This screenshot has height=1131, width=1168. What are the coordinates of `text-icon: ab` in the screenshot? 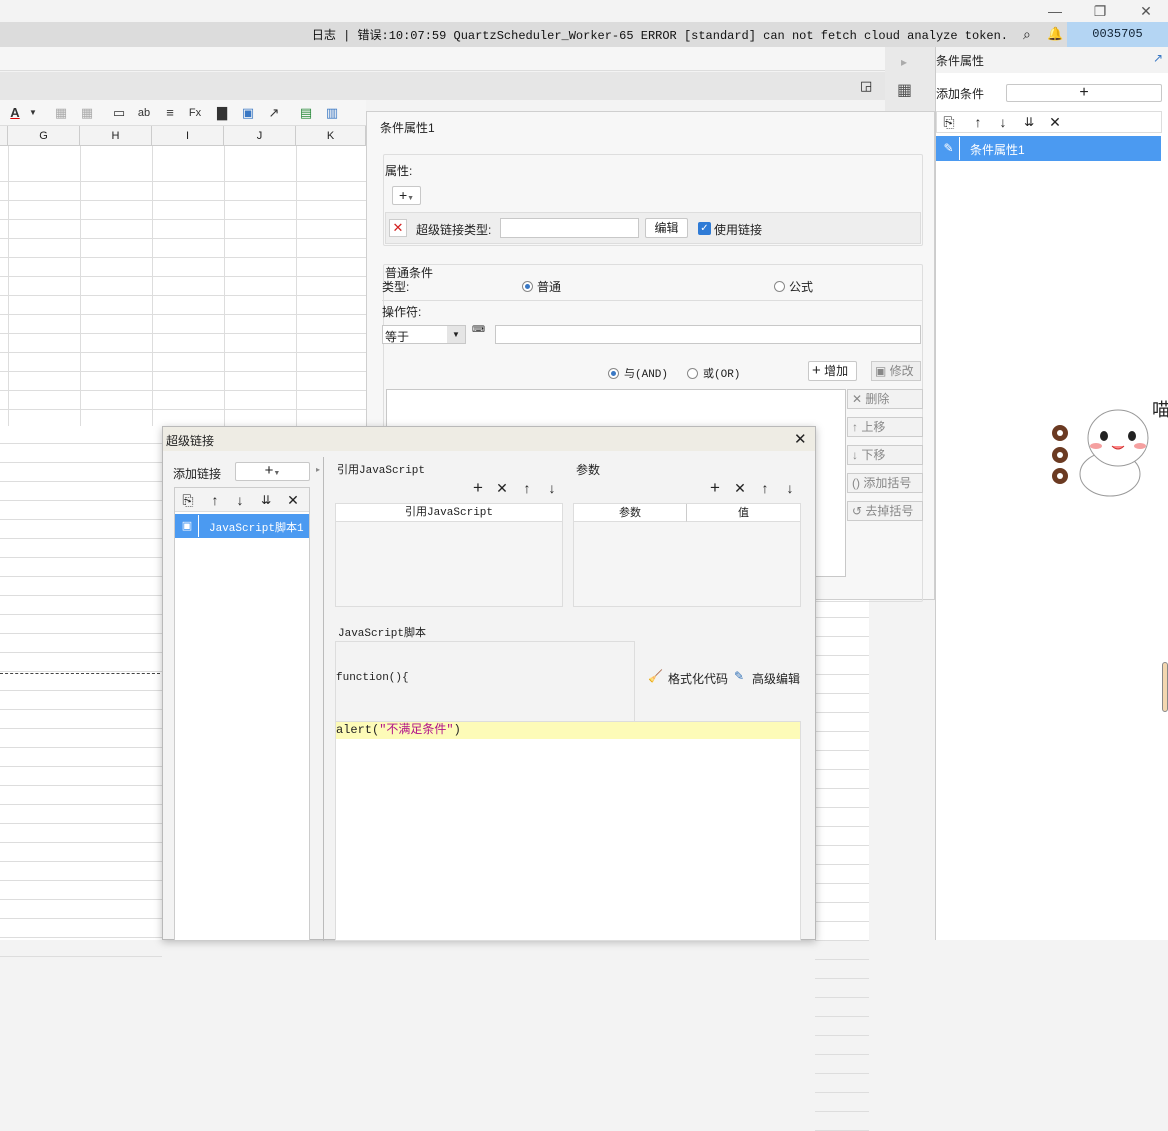 It's located at (144, 113).